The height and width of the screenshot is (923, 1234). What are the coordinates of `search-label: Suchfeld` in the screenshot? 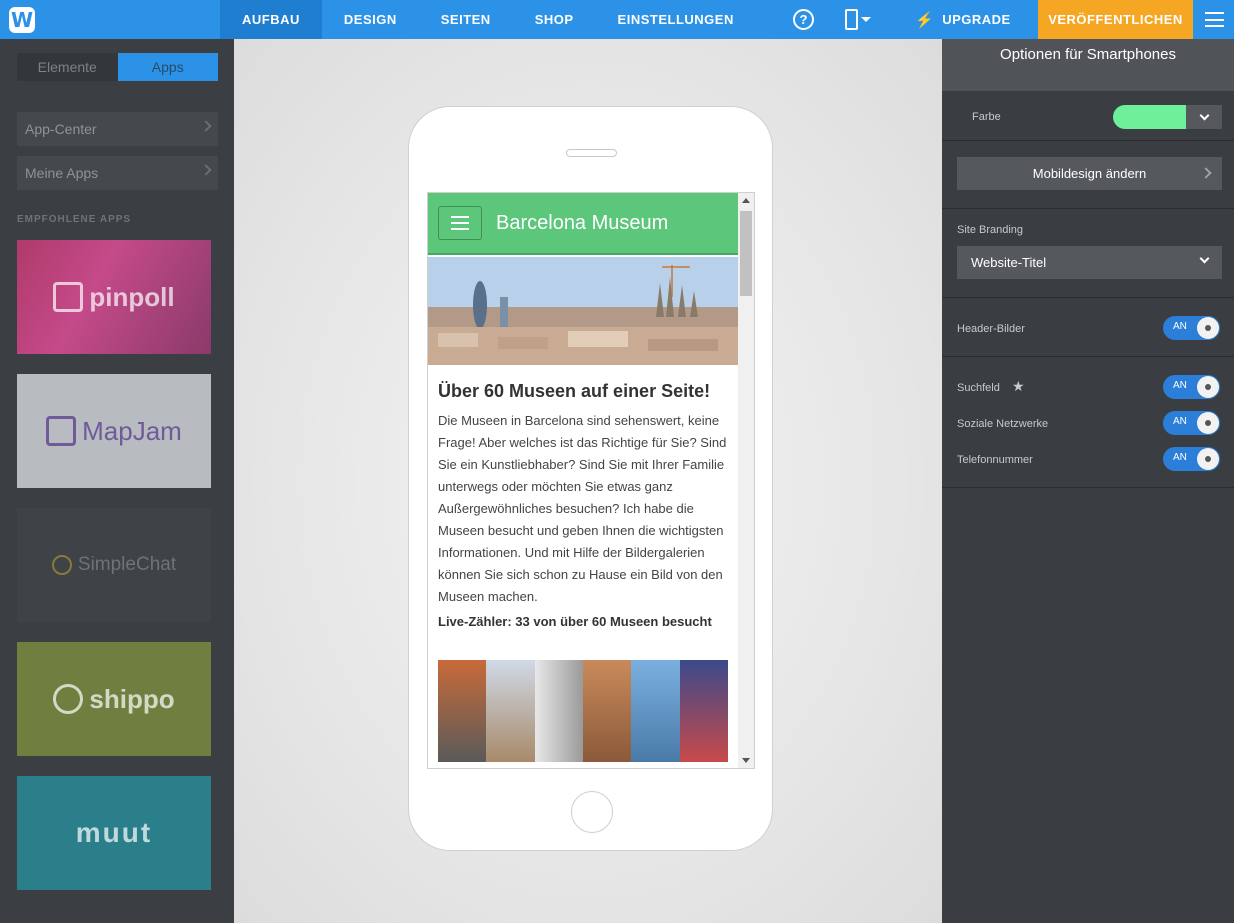 It's located at (978, 388).